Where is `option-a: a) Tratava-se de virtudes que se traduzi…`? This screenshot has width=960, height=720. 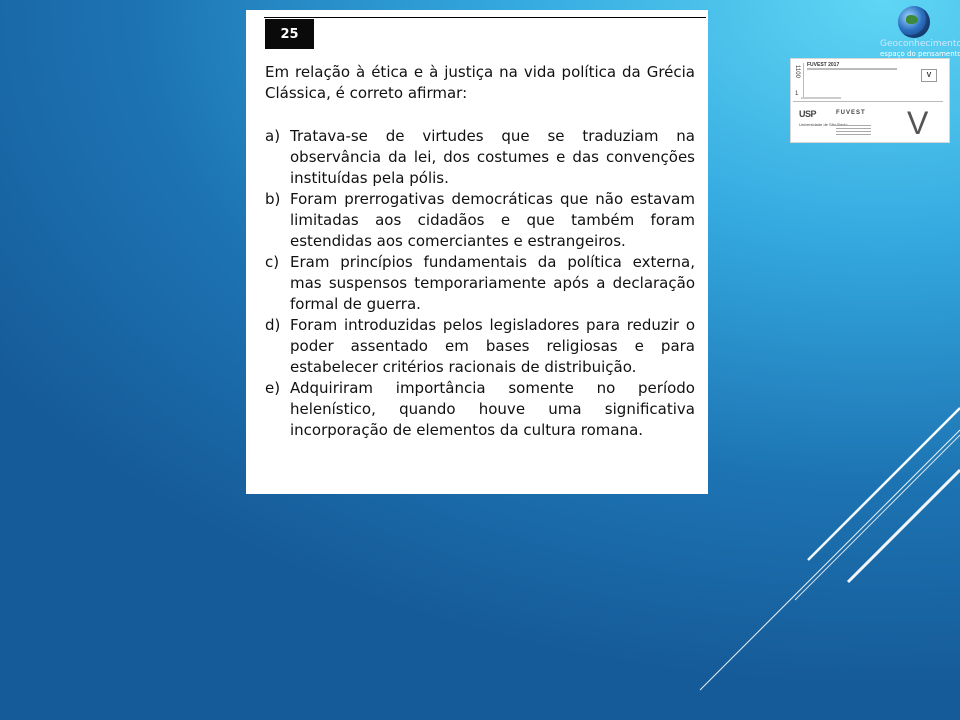 option-a: a) Tratava-se de virtudes que se traduzi… is located at coordinates (480, 157).